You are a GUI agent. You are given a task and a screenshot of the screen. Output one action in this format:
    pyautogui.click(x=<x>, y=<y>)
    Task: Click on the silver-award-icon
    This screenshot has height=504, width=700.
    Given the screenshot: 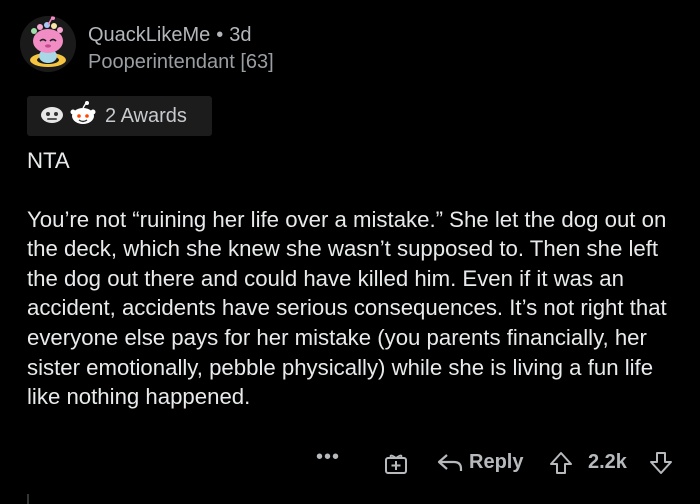 What is the action you would take?
    pyautogui.click(x=52, y=116)
    